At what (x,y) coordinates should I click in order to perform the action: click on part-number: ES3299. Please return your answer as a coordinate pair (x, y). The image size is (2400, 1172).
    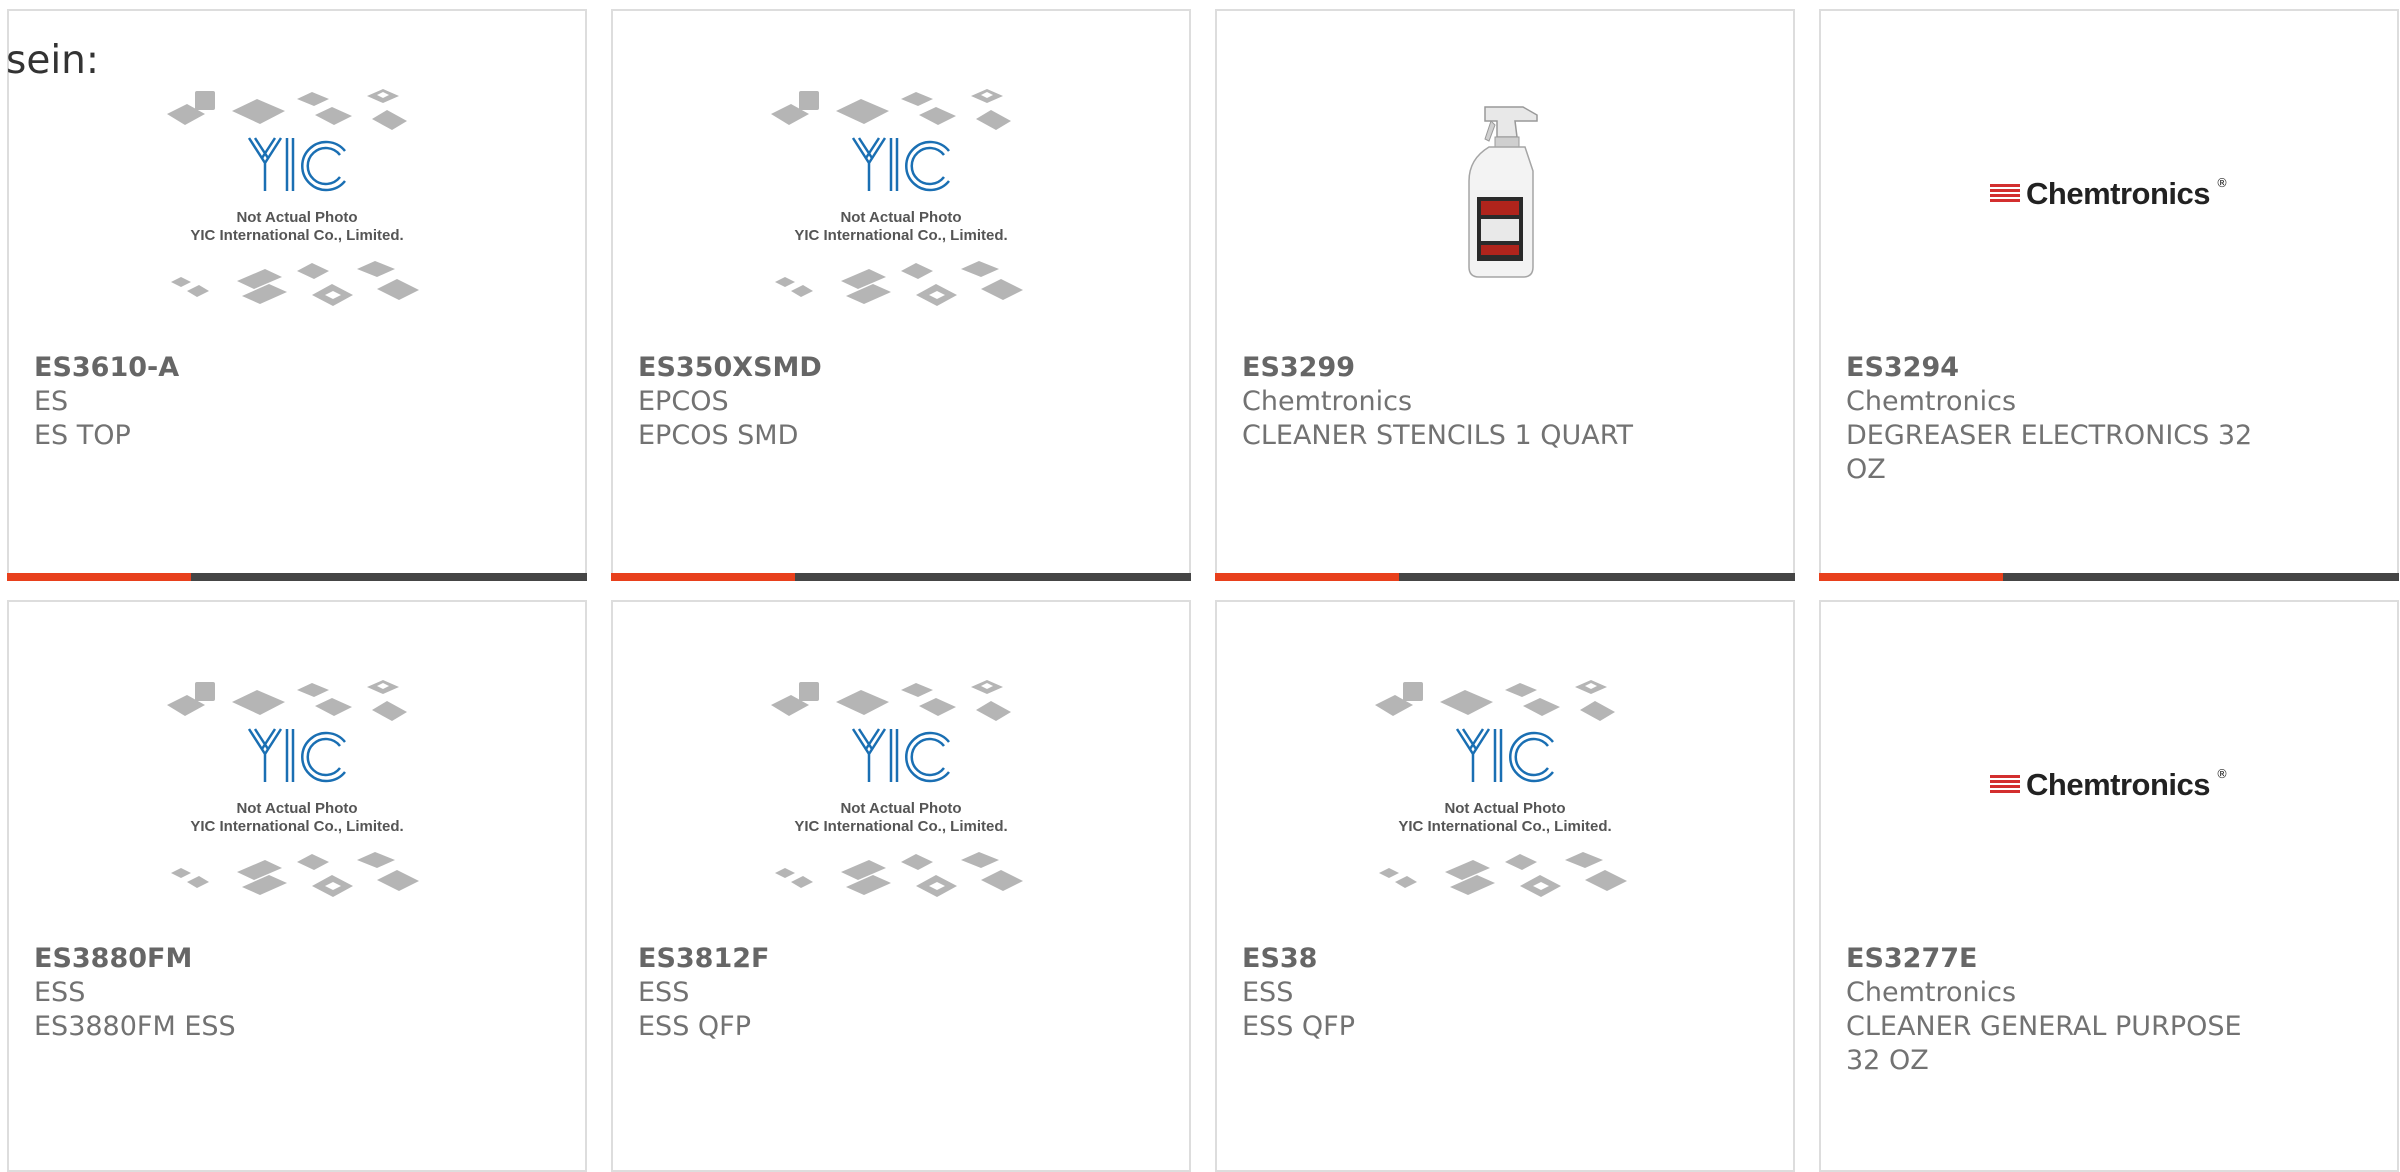
    Looking at the image, I should click on (1452, 368).